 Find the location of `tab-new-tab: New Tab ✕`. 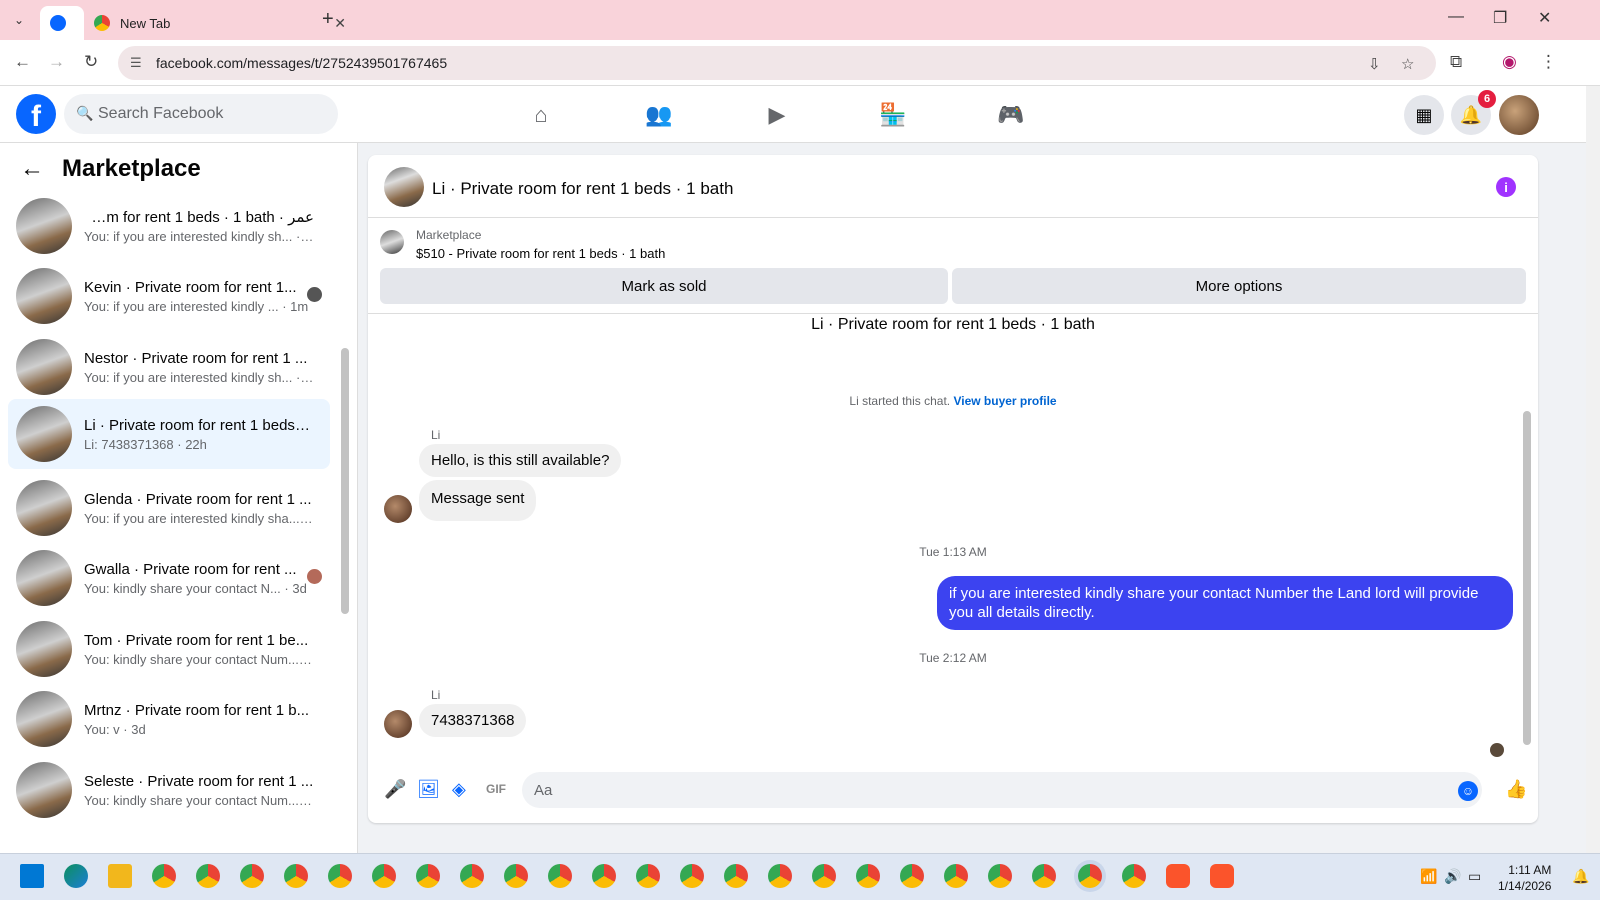

tab-new-tab: New Tab ✕ is located at coordinates (220, 23).